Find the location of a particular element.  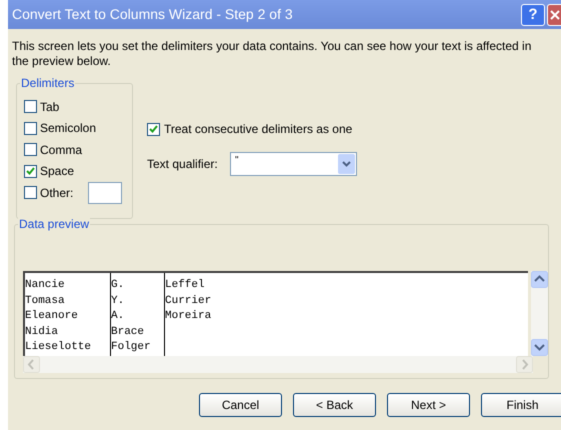

dropdown-value: " is located at coordinates (237, 161).